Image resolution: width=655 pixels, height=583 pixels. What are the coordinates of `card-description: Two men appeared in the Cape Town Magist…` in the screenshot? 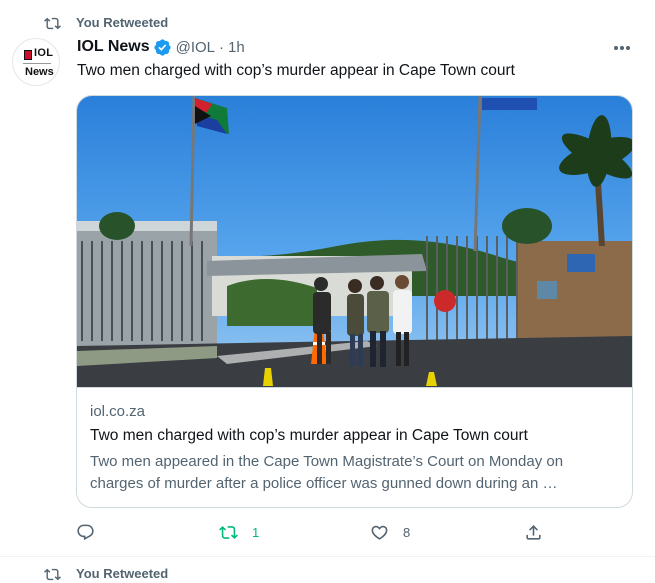 It's located at (327, 472).